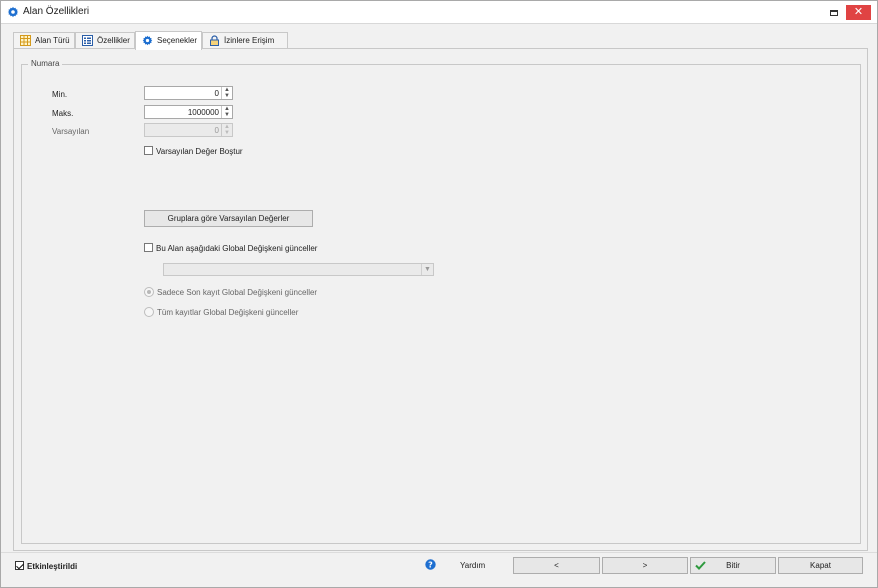  What do you see at coordinates (188, 130) in the screenshot?
I see `default-spinner: 0 ▲ ▼` at bounding box center [188, 130].